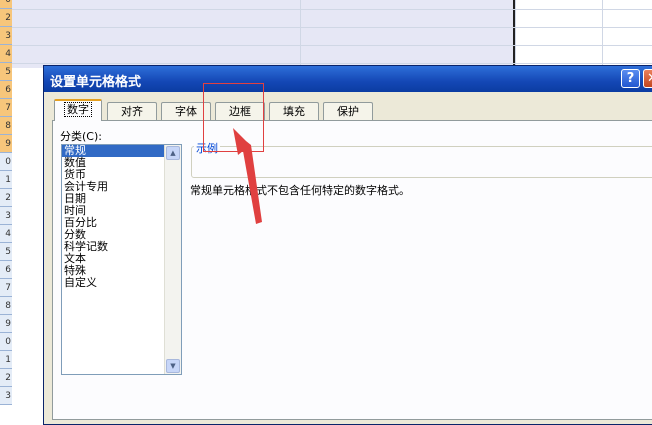 The image size is (652, 425). I want to click on tab-number: 数字, so click(78, 110).